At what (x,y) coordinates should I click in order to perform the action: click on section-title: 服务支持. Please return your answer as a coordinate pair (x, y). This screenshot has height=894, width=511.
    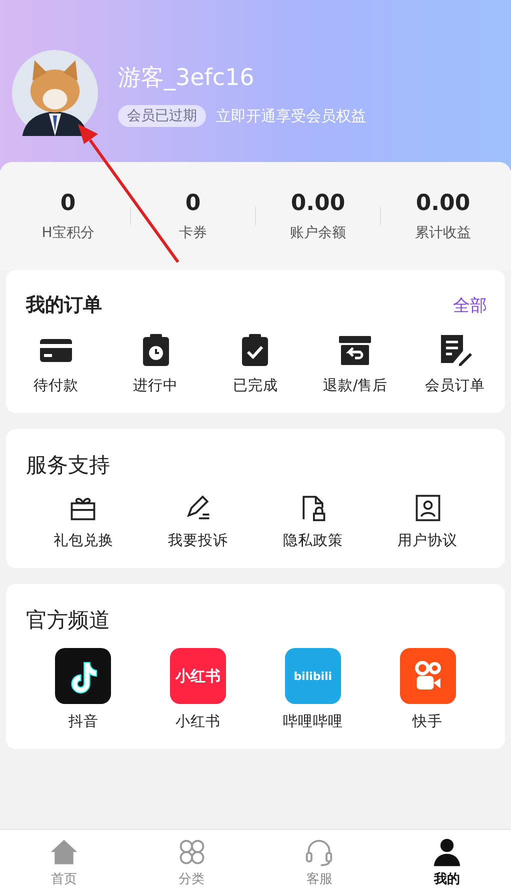
    Looking at the image, I should click on (68, 465).